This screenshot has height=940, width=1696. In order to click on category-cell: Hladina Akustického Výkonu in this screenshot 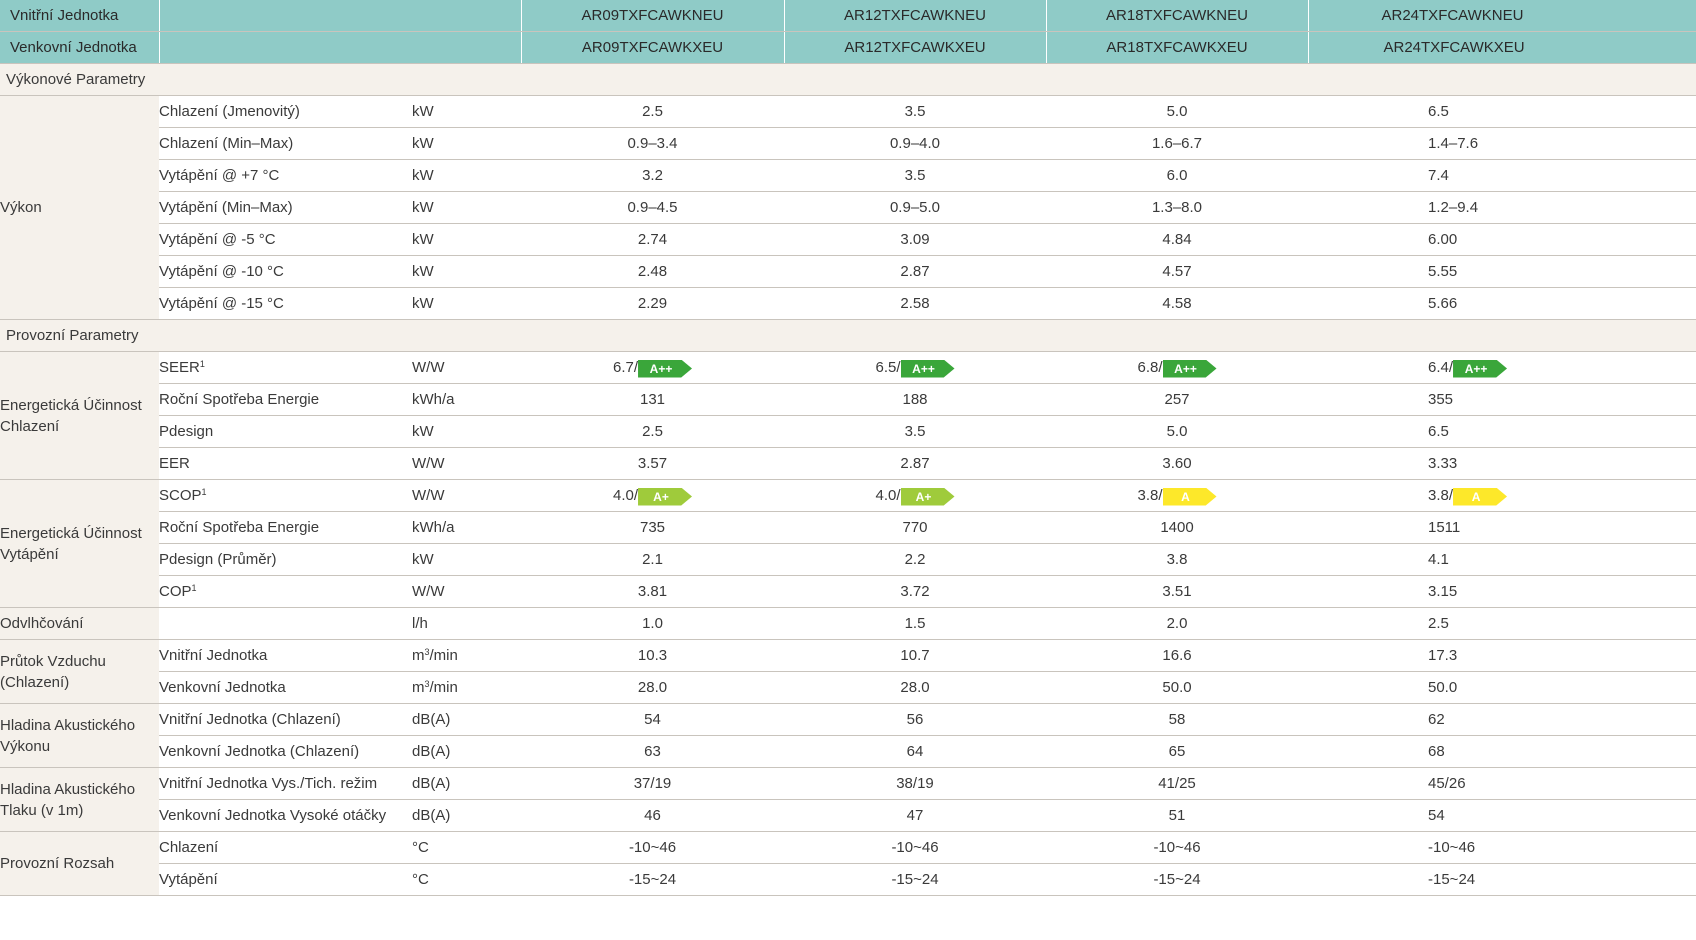, I will do `click(79, 735)`.